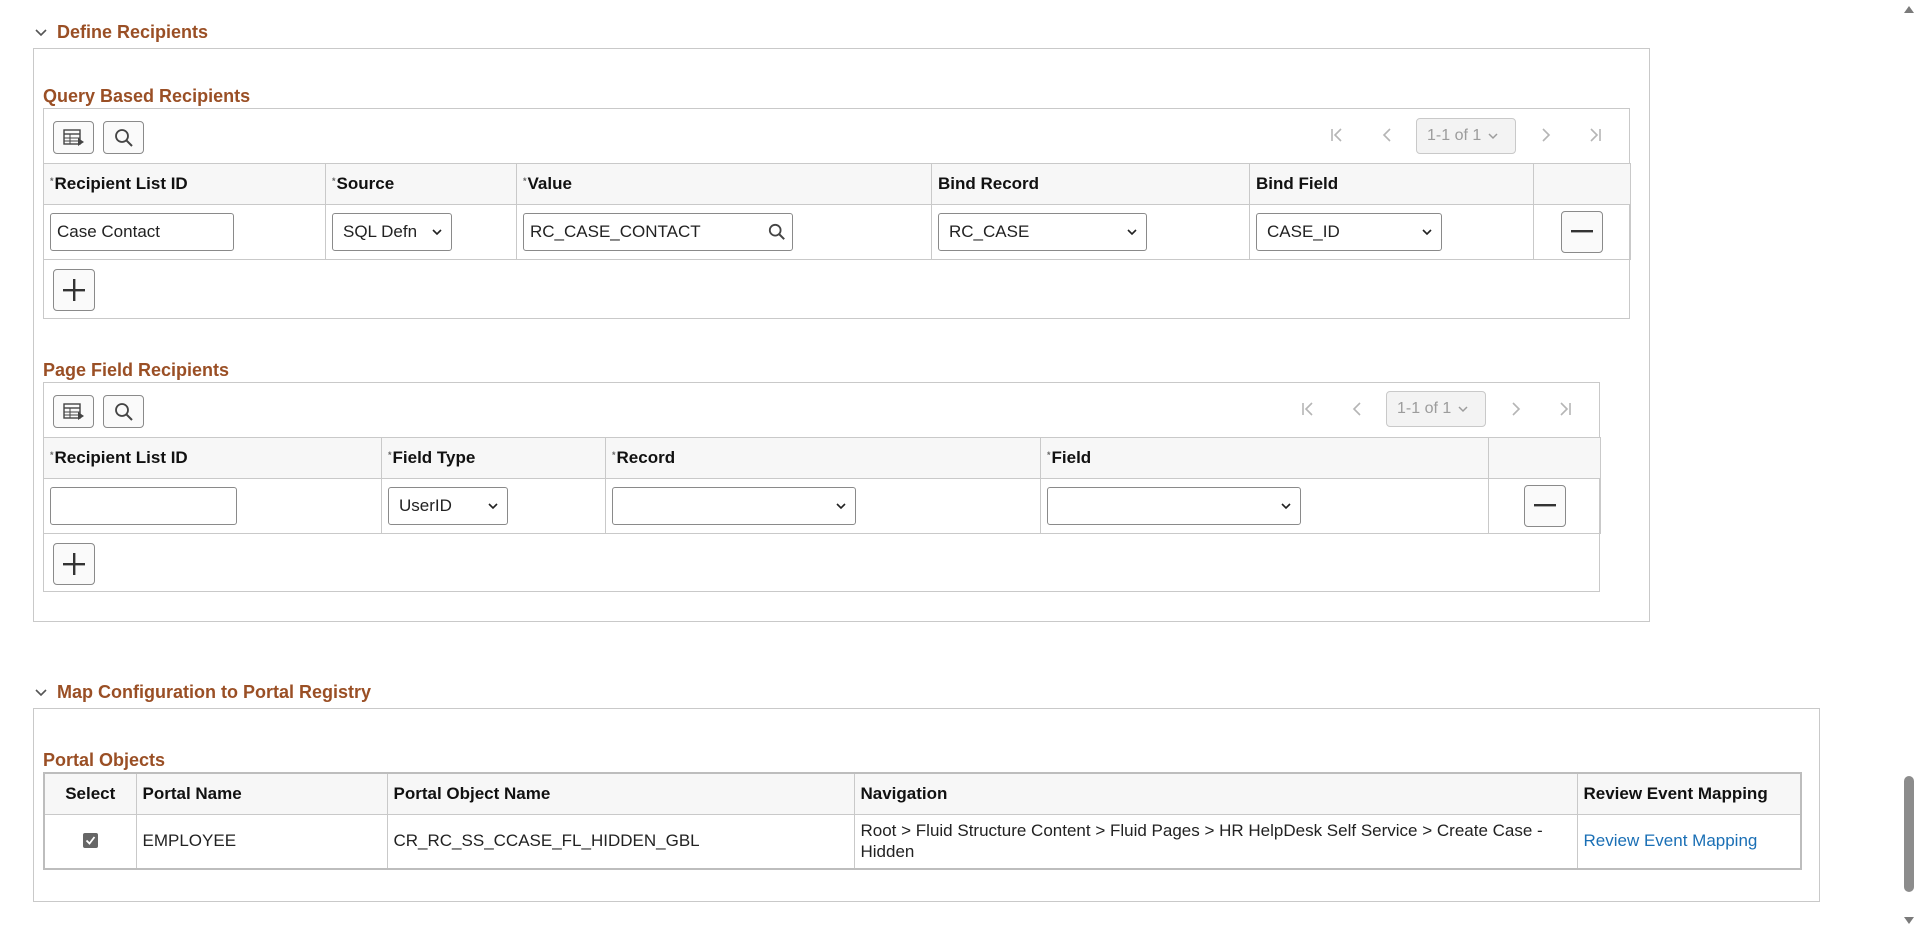 This screenshot has width=1920, height=933. I want to click on portal-objects-title: Portal Objects, so click(104, 760).